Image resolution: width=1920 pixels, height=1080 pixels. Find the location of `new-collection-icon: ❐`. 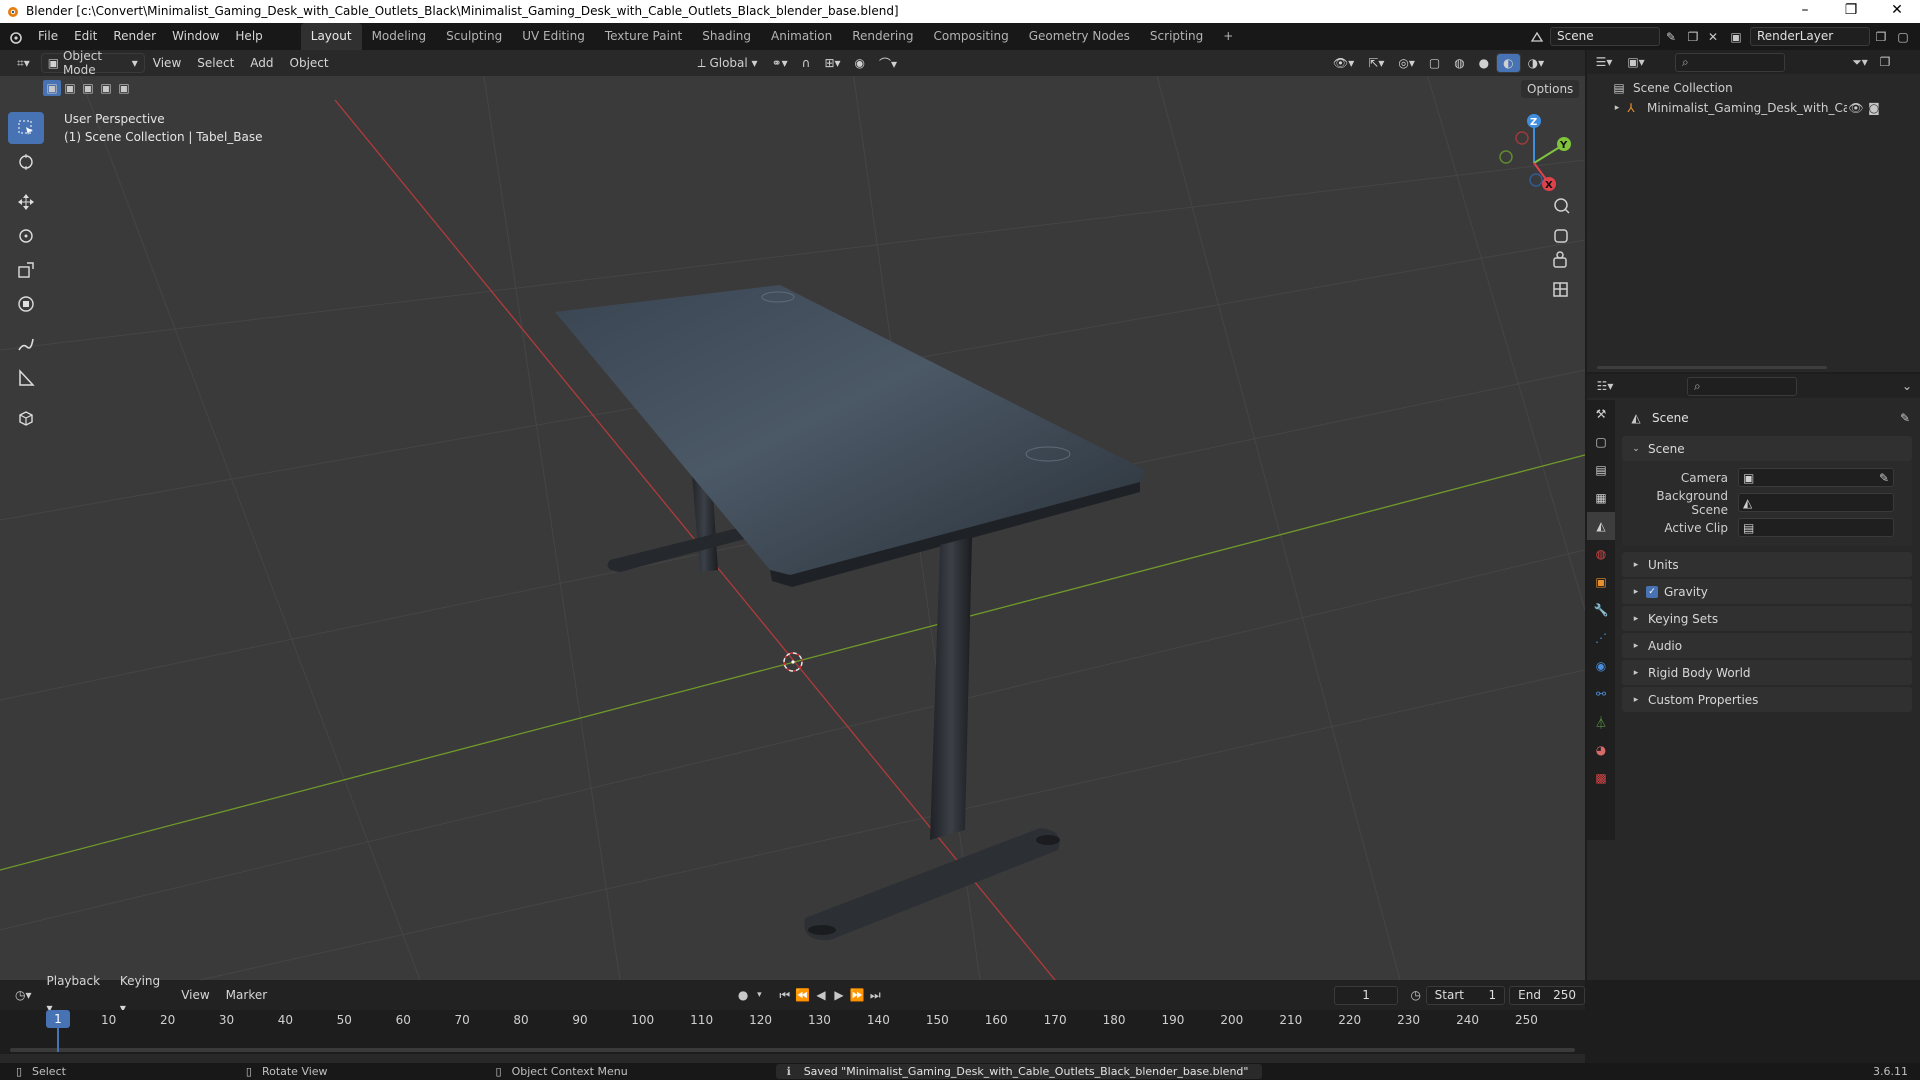

new-collection-icon: ❐ is located at coordinates (1885, 62).